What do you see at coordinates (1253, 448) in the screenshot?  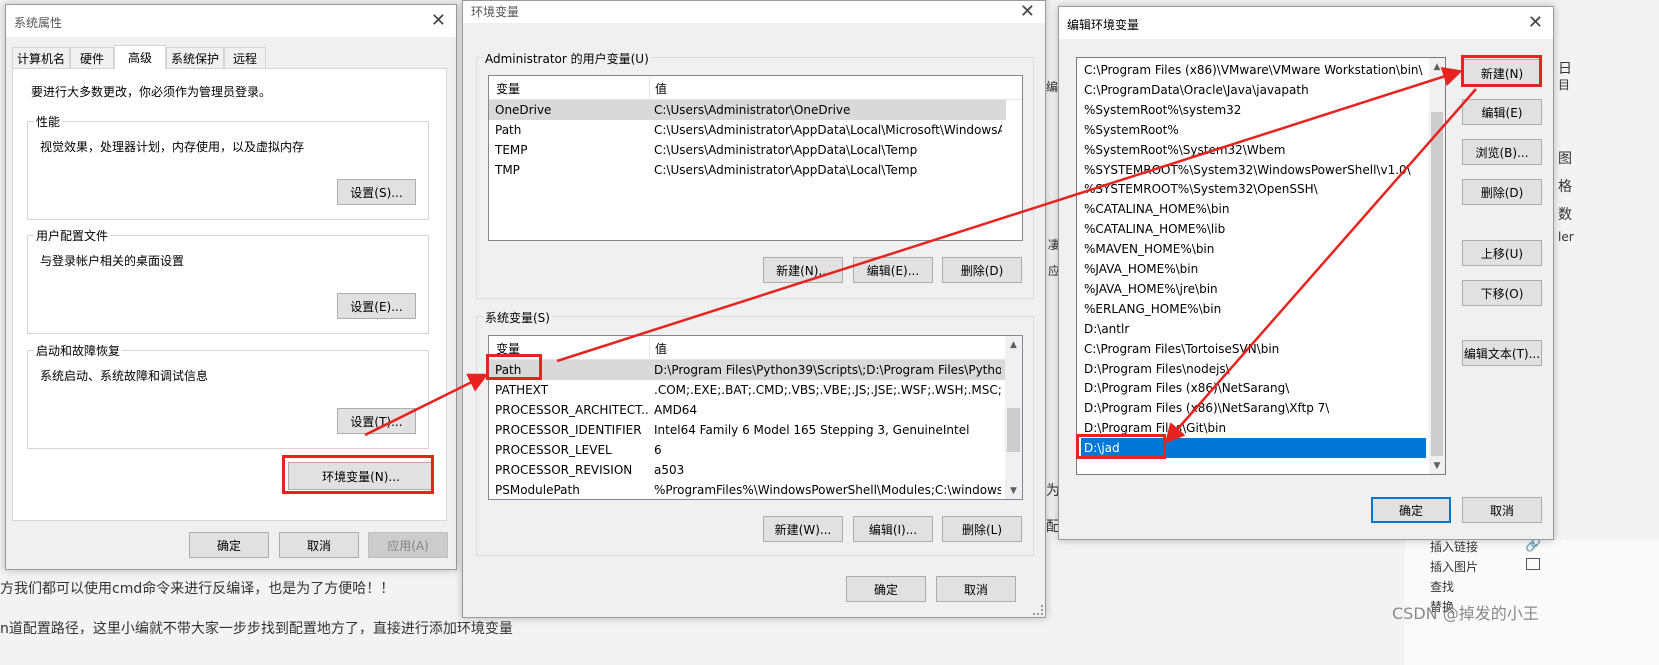 I see `path-entry: D:\jad` at bounding box center [1253, 448].